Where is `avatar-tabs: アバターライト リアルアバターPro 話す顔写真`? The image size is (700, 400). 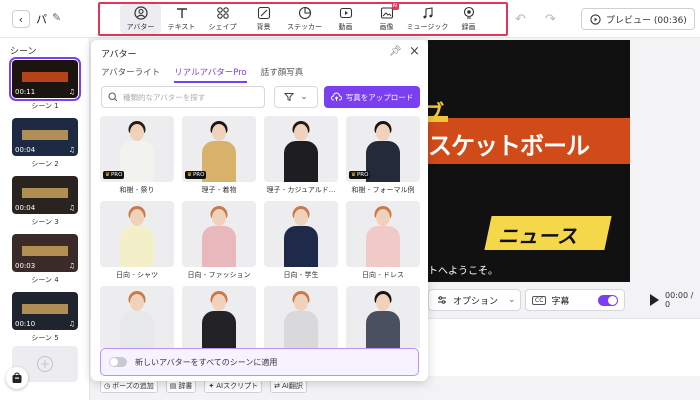 avatar-tabs: アバターライト リアルアバターPro 話す顔写真 is located at coordinates (202, 74).